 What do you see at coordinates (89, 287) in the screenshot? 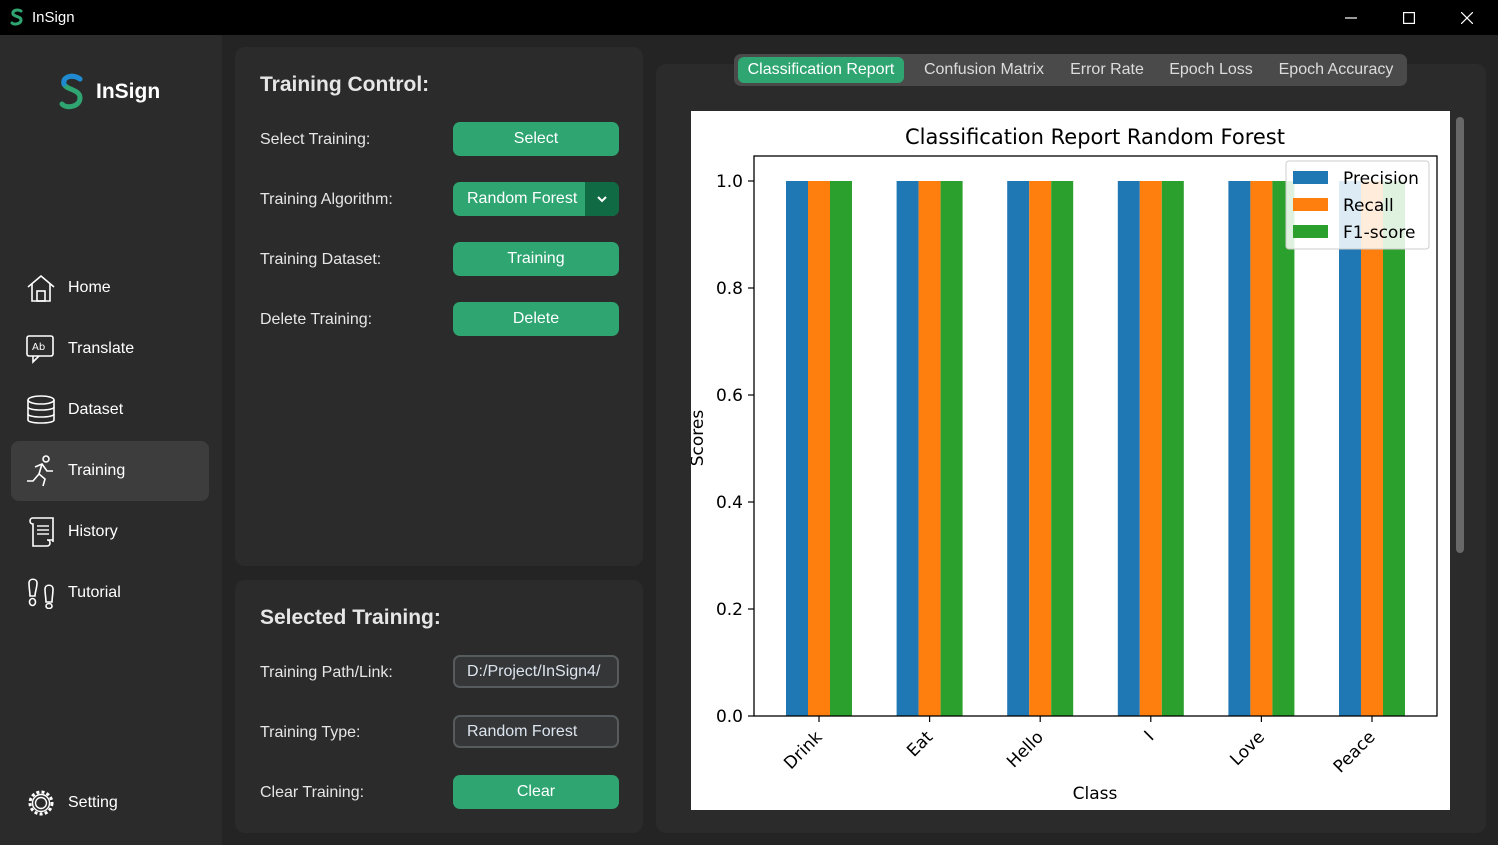
I see `sidebar-item-label: Home` at bounding box center [89, 287].